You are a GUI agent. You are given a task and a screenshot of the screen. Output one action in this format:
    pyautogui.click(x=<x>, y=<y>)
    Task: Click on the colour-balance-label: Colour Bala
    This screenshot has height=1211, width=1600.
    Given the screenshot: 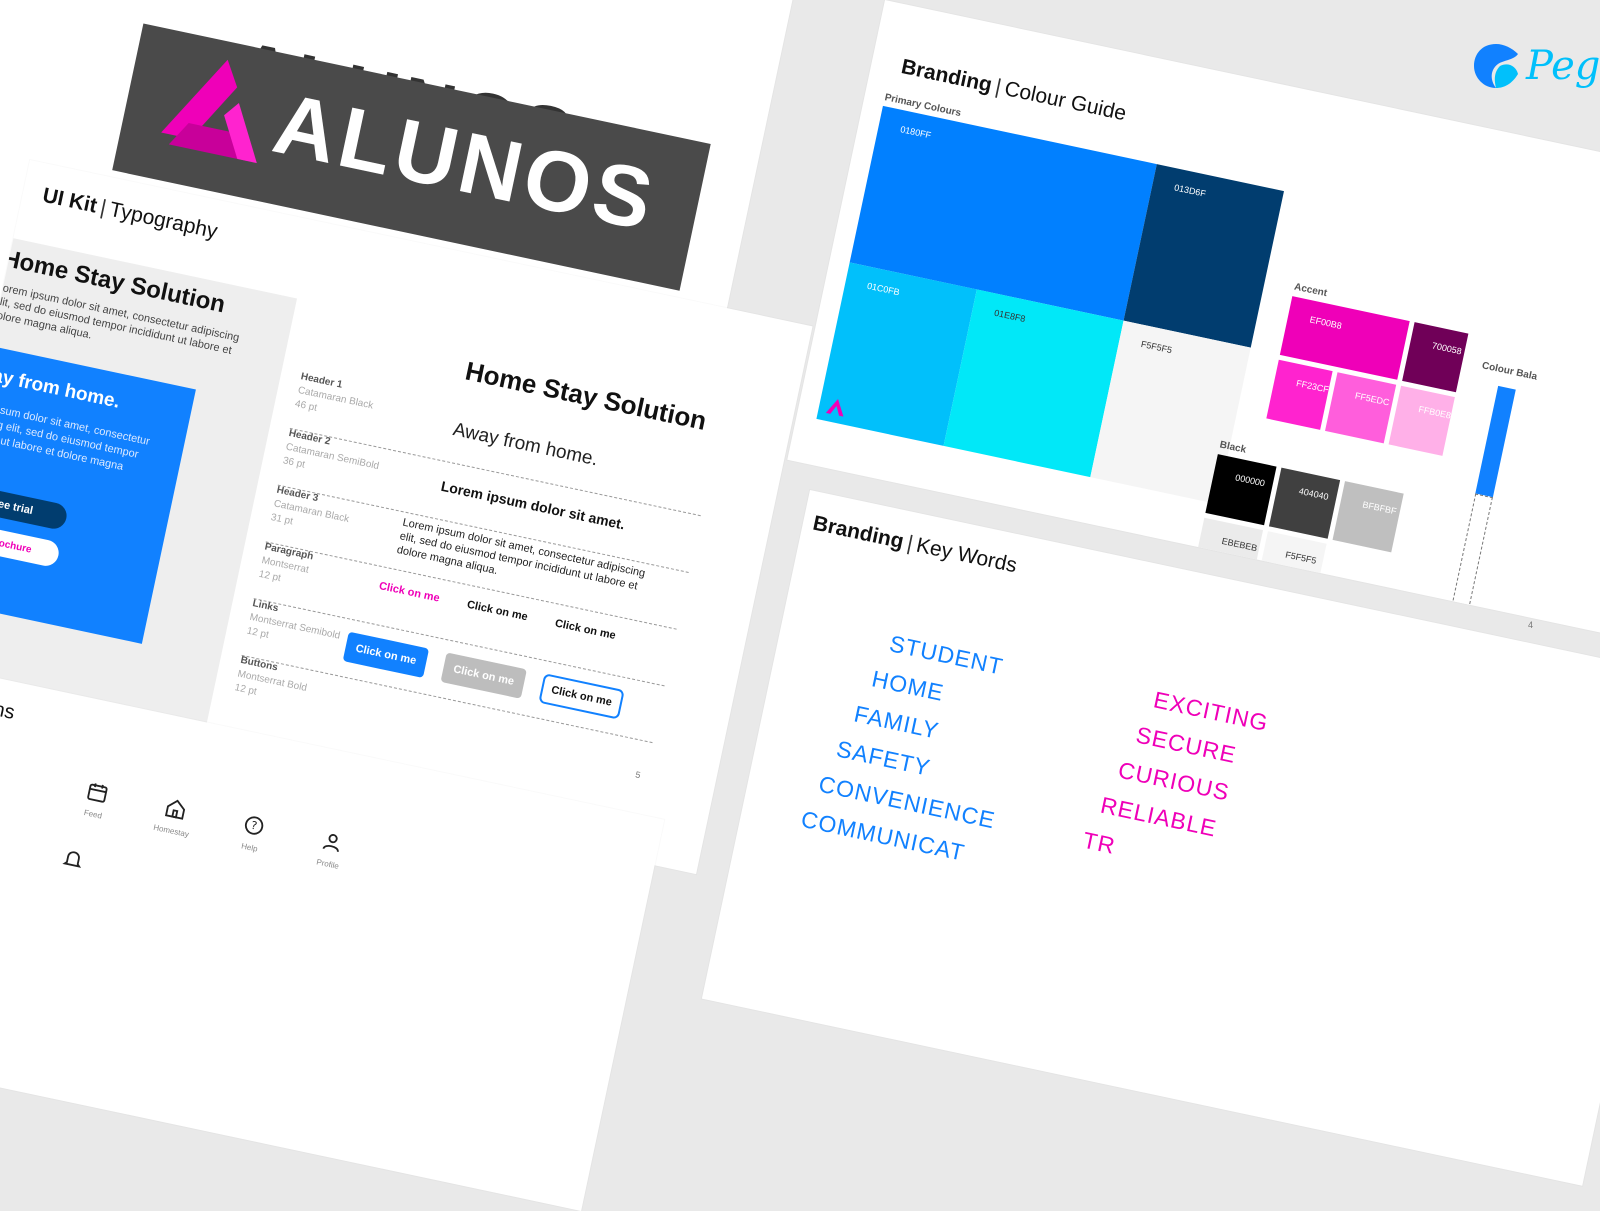 What is the action you would take?
    pyautogui.click(x=1509, y=371)
    